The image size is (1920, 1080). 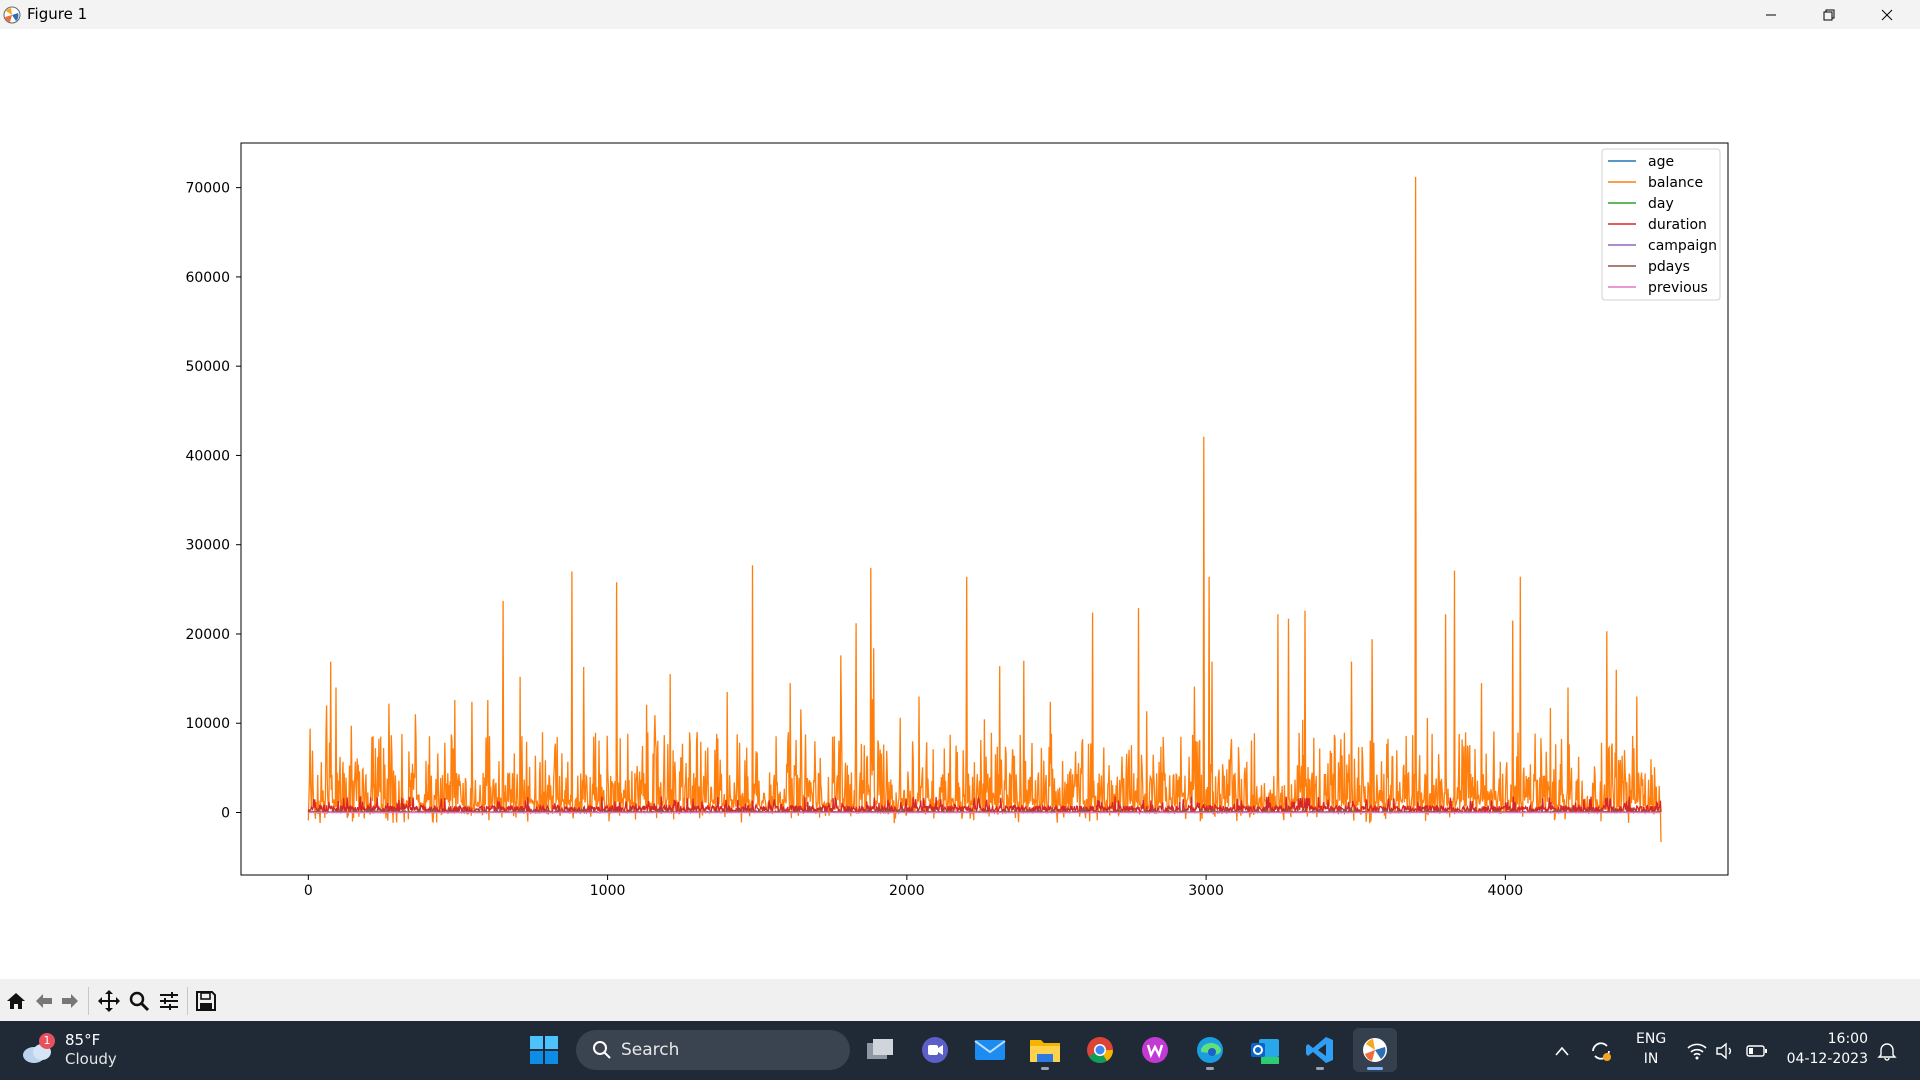 I want to click on home-icon, so click(x=16, y=1001).